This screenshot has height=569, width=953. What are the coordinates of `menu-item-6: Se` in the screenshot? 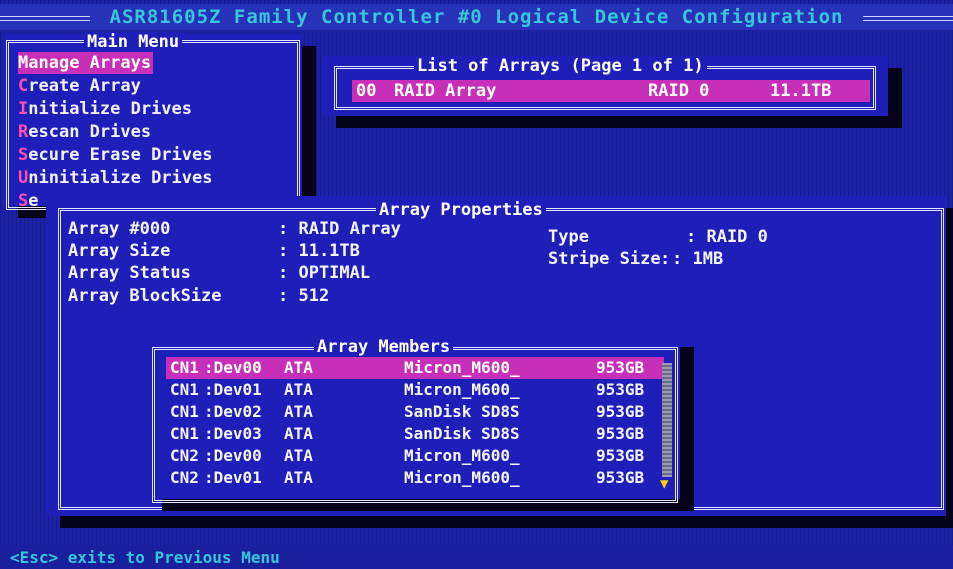 It's located at (28, 201).